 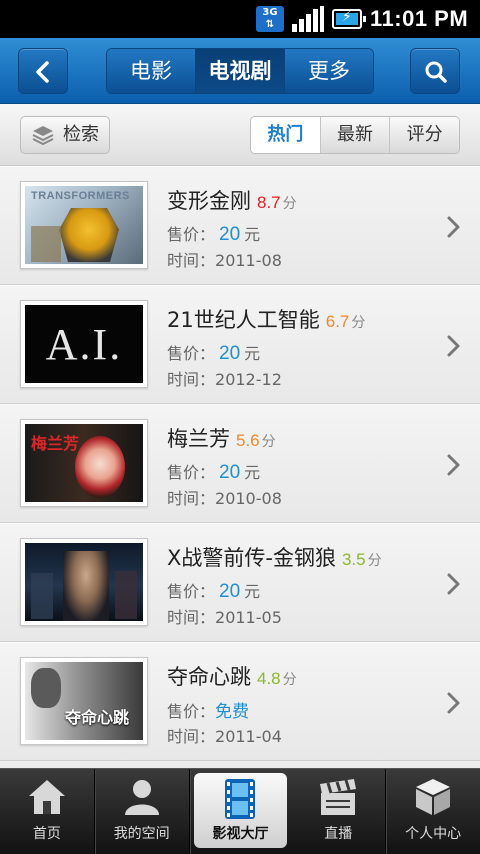 What do you see at coordinates (84, 463) in the screenshot?
I see `poster-thumbnail: 梅兰芳` at bounding box center [84, 463].